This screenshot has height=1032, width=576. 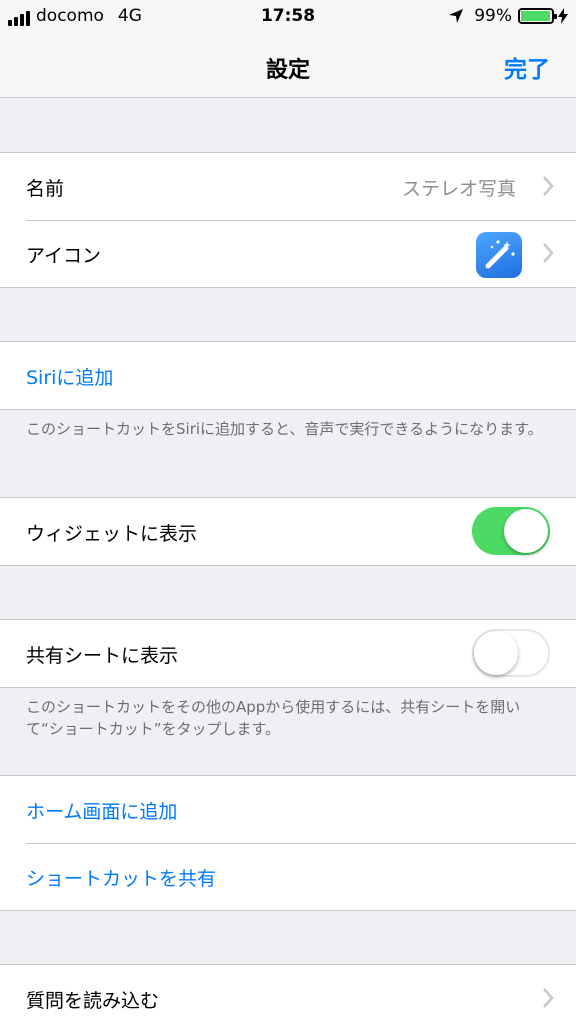 What do you see at coordinates (64, 256) in the screenshot?
I see `icon-label: アイコン` at bounding box center [64, 256].